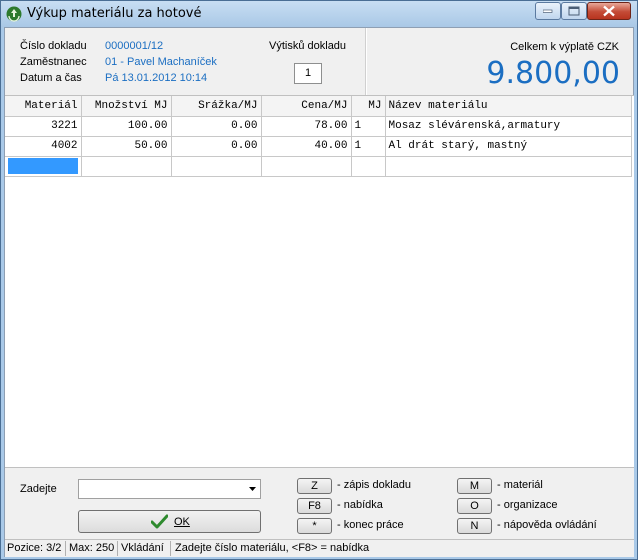 The height and width of the screenshot is (560, 638). I want to click on cell-name: Al drát starý, mastný, so click(508, 146).